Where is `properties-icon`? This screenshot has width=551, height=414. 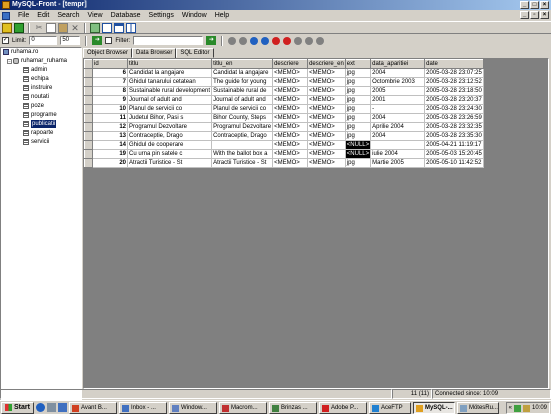 properties-icon is located at coordinates (107, 27).